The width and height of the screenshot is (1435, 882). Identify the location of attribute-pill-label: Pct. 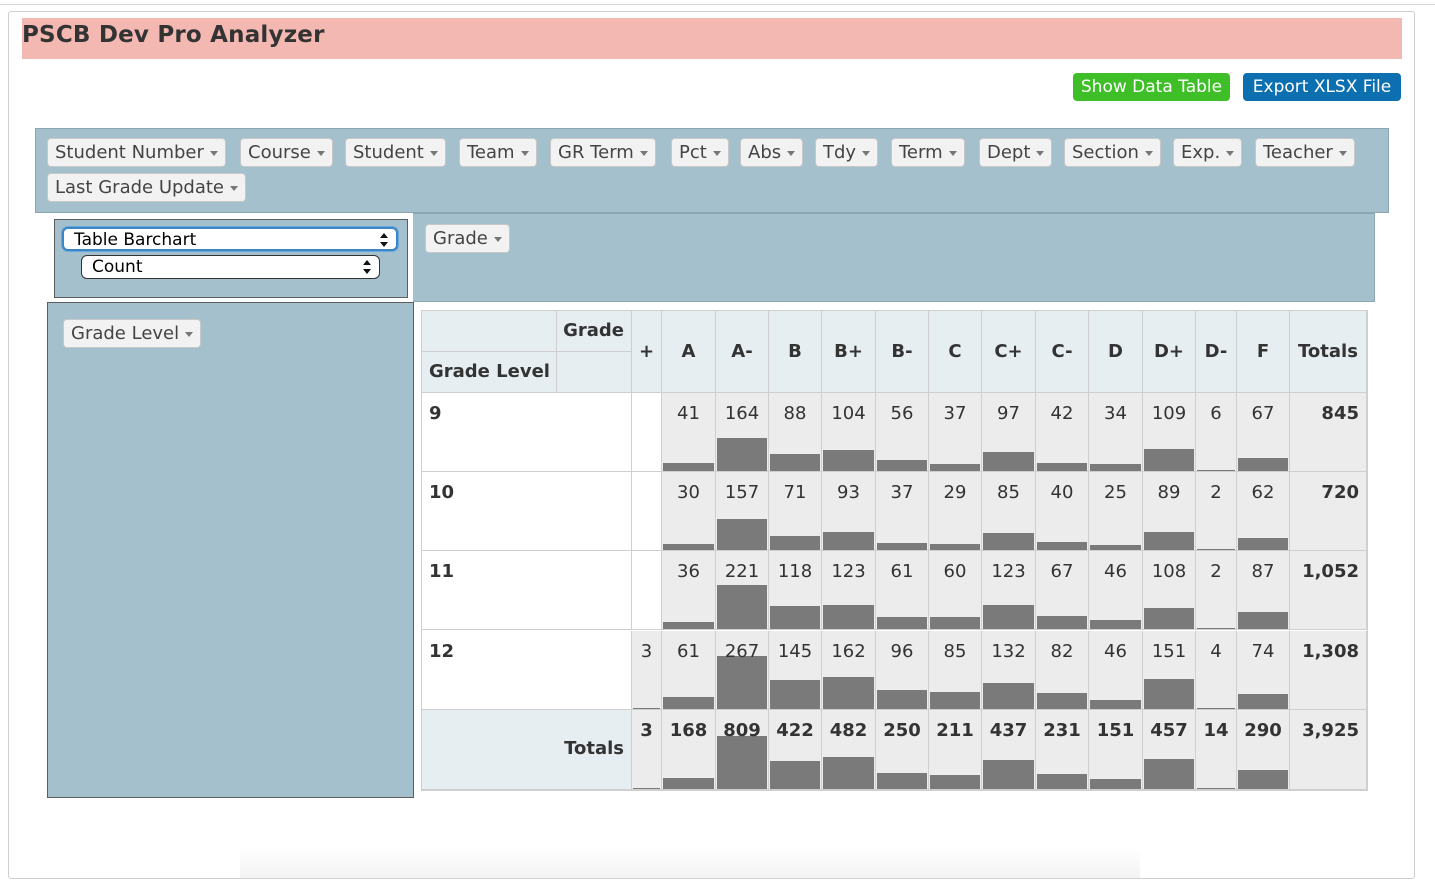
(693, 152).